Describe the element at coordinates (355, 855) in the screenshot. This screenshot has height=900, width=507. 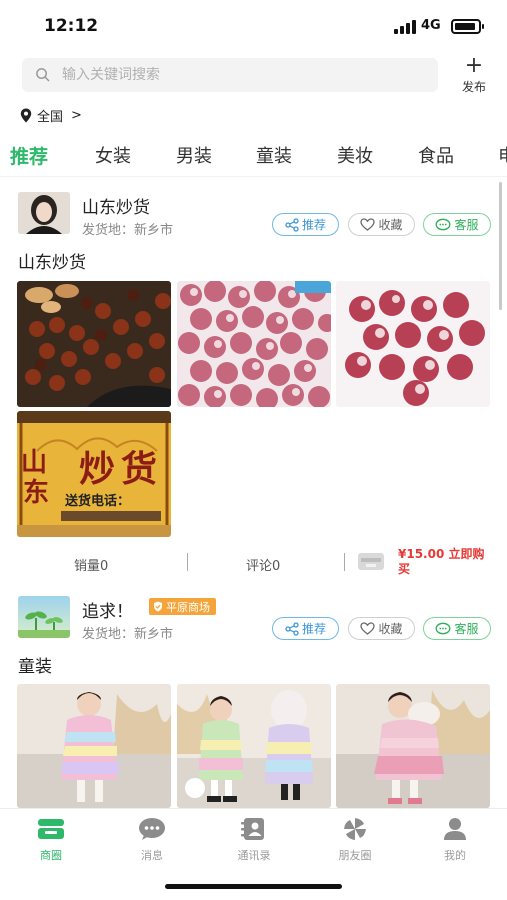
I see `nav-label: 朋友圈` at that location.